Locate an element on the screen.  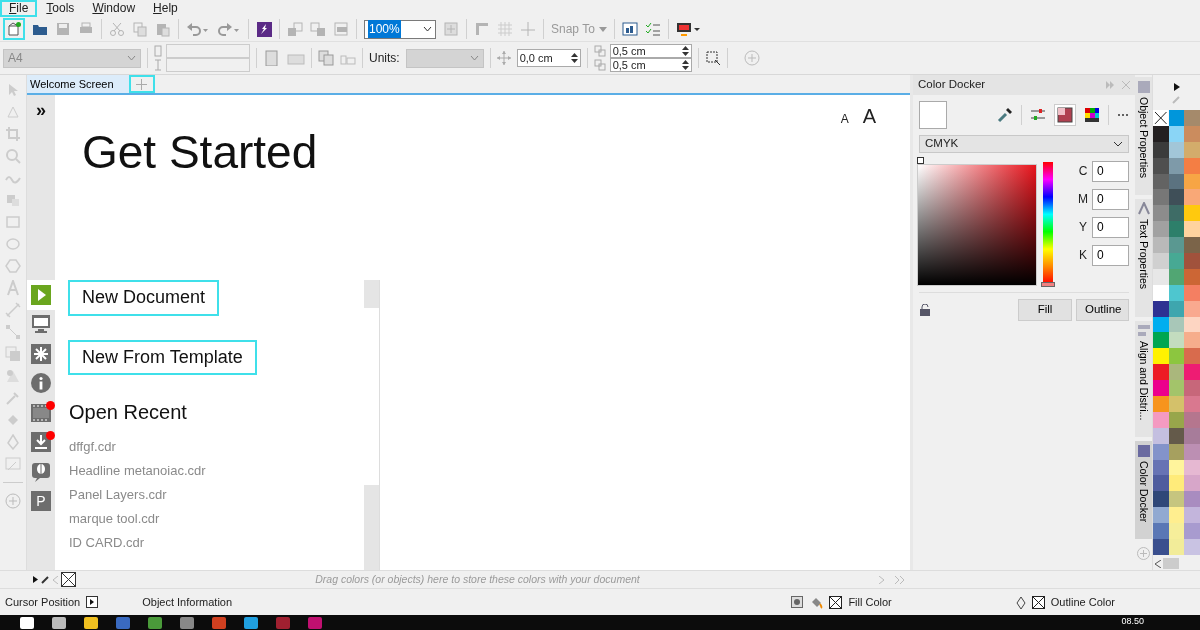
action-link: New From Template is located at coordinates (162, 357).